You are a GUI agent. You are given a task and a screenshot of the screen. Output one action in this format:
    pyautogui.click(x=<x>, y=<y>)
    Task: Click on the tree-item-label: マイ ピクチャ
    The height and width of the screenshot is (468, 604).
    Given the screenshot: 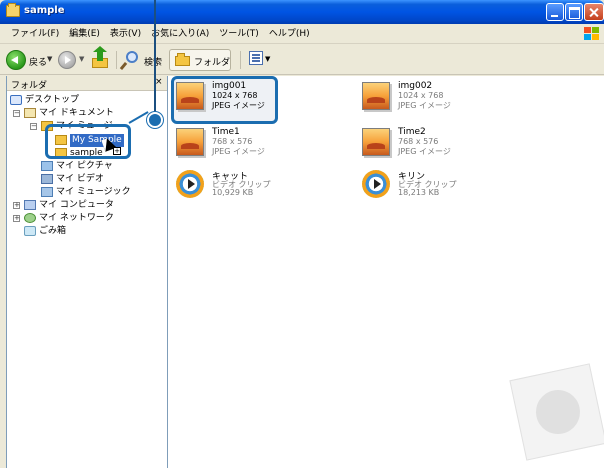 What is the action you would take?
    pyautogui.click(x=84, y=166)
    